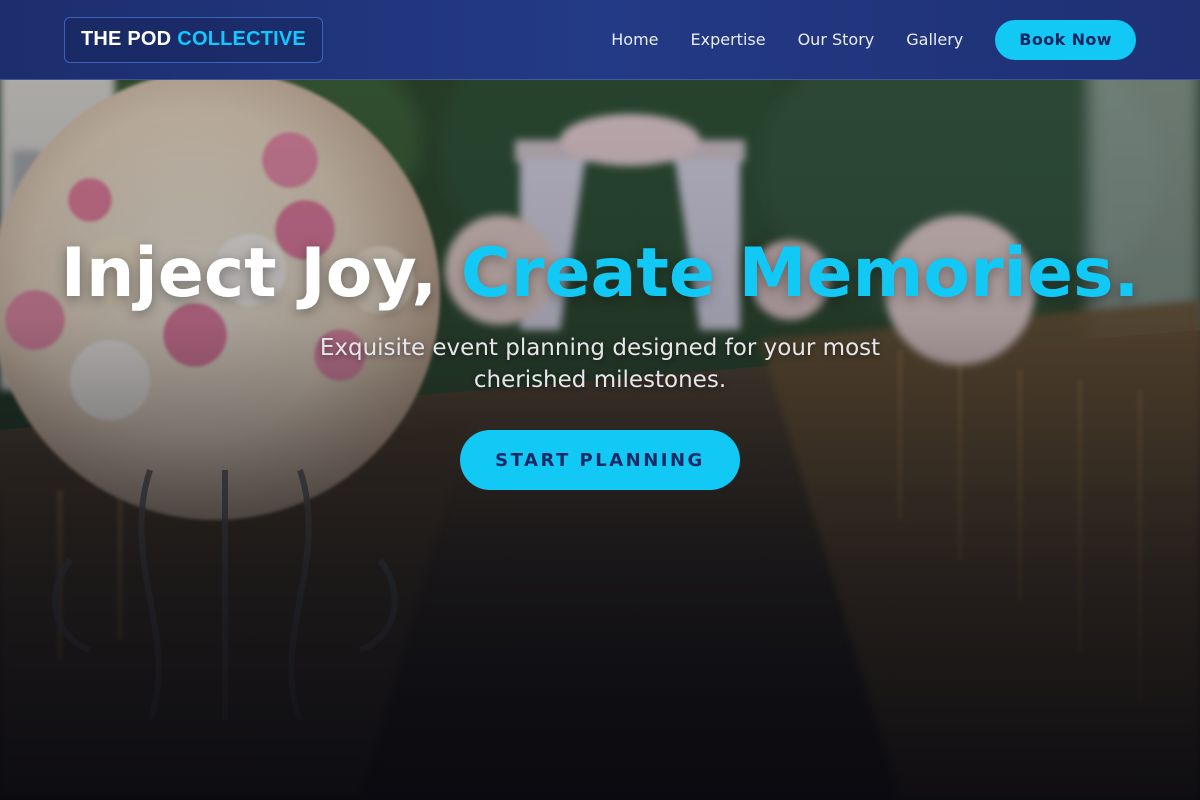 Image resolution: width=1200 pixels, height=800 pixels. Describe the element at coordinates (1065, 39) in the screenshot. I see `book-now-button: Book Now` at that location.